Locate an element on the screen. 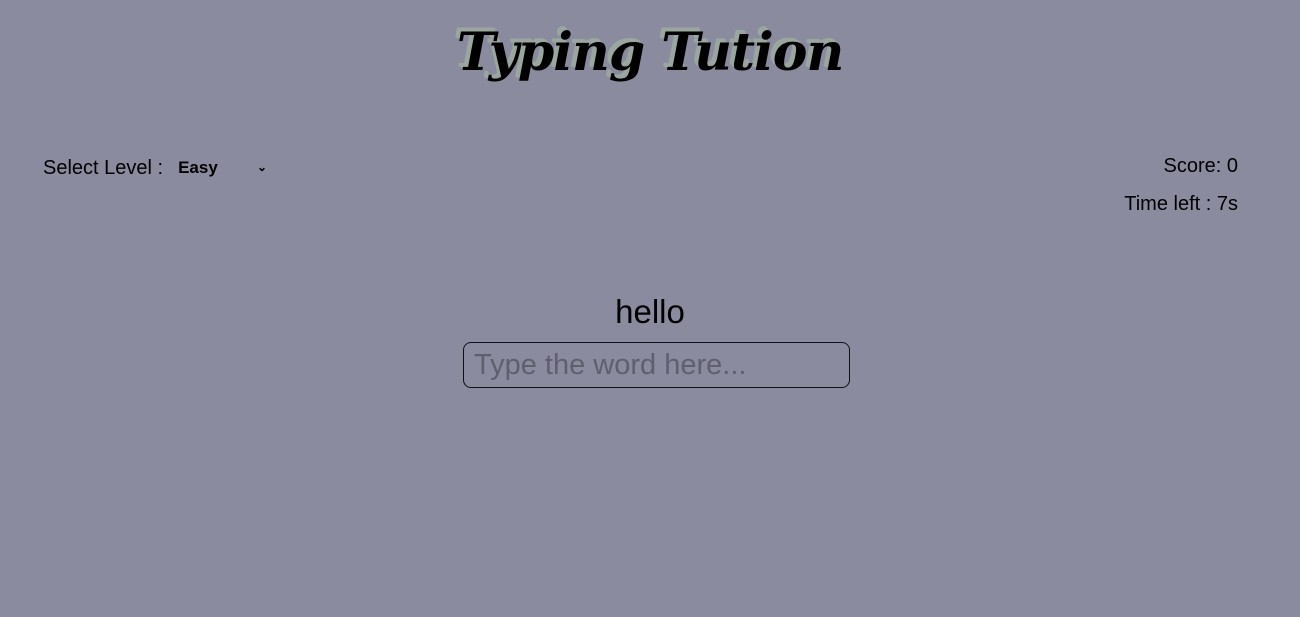  level-selected-value: Easy is located at coordinates (198, 167).